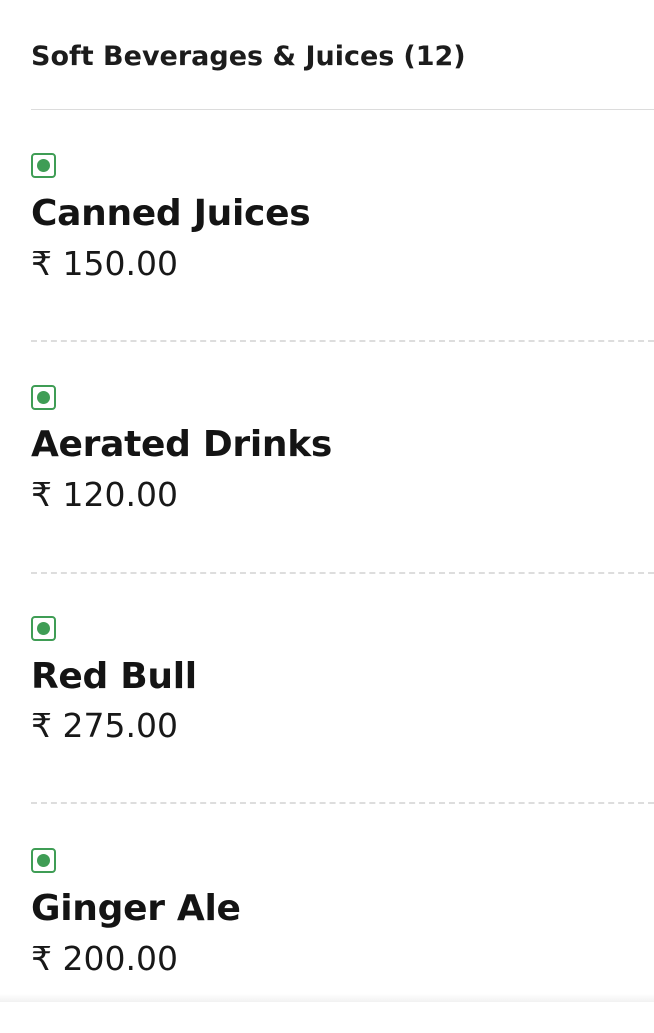 The image size is (654, 1033). What do you see at coordinates (114, 676) in the screenshot?
I see `item-name: Red Bull` at bounding box center [114, 676].